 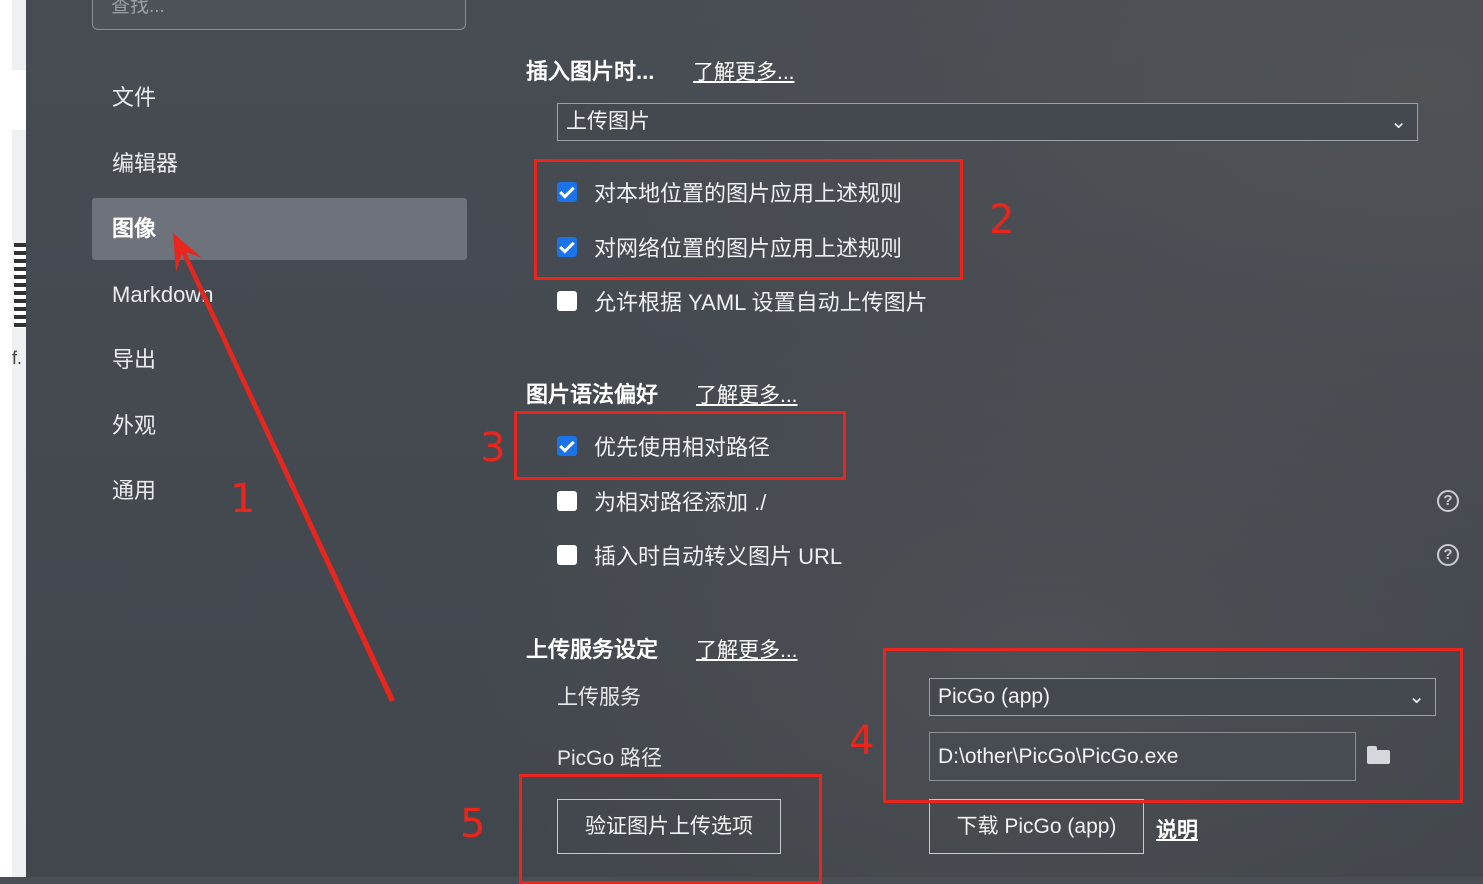 What do you see at coordinates (599, 697) in the screenshot?
I see `upload-service-label: 上传服务` at bounding box center [599, 697].